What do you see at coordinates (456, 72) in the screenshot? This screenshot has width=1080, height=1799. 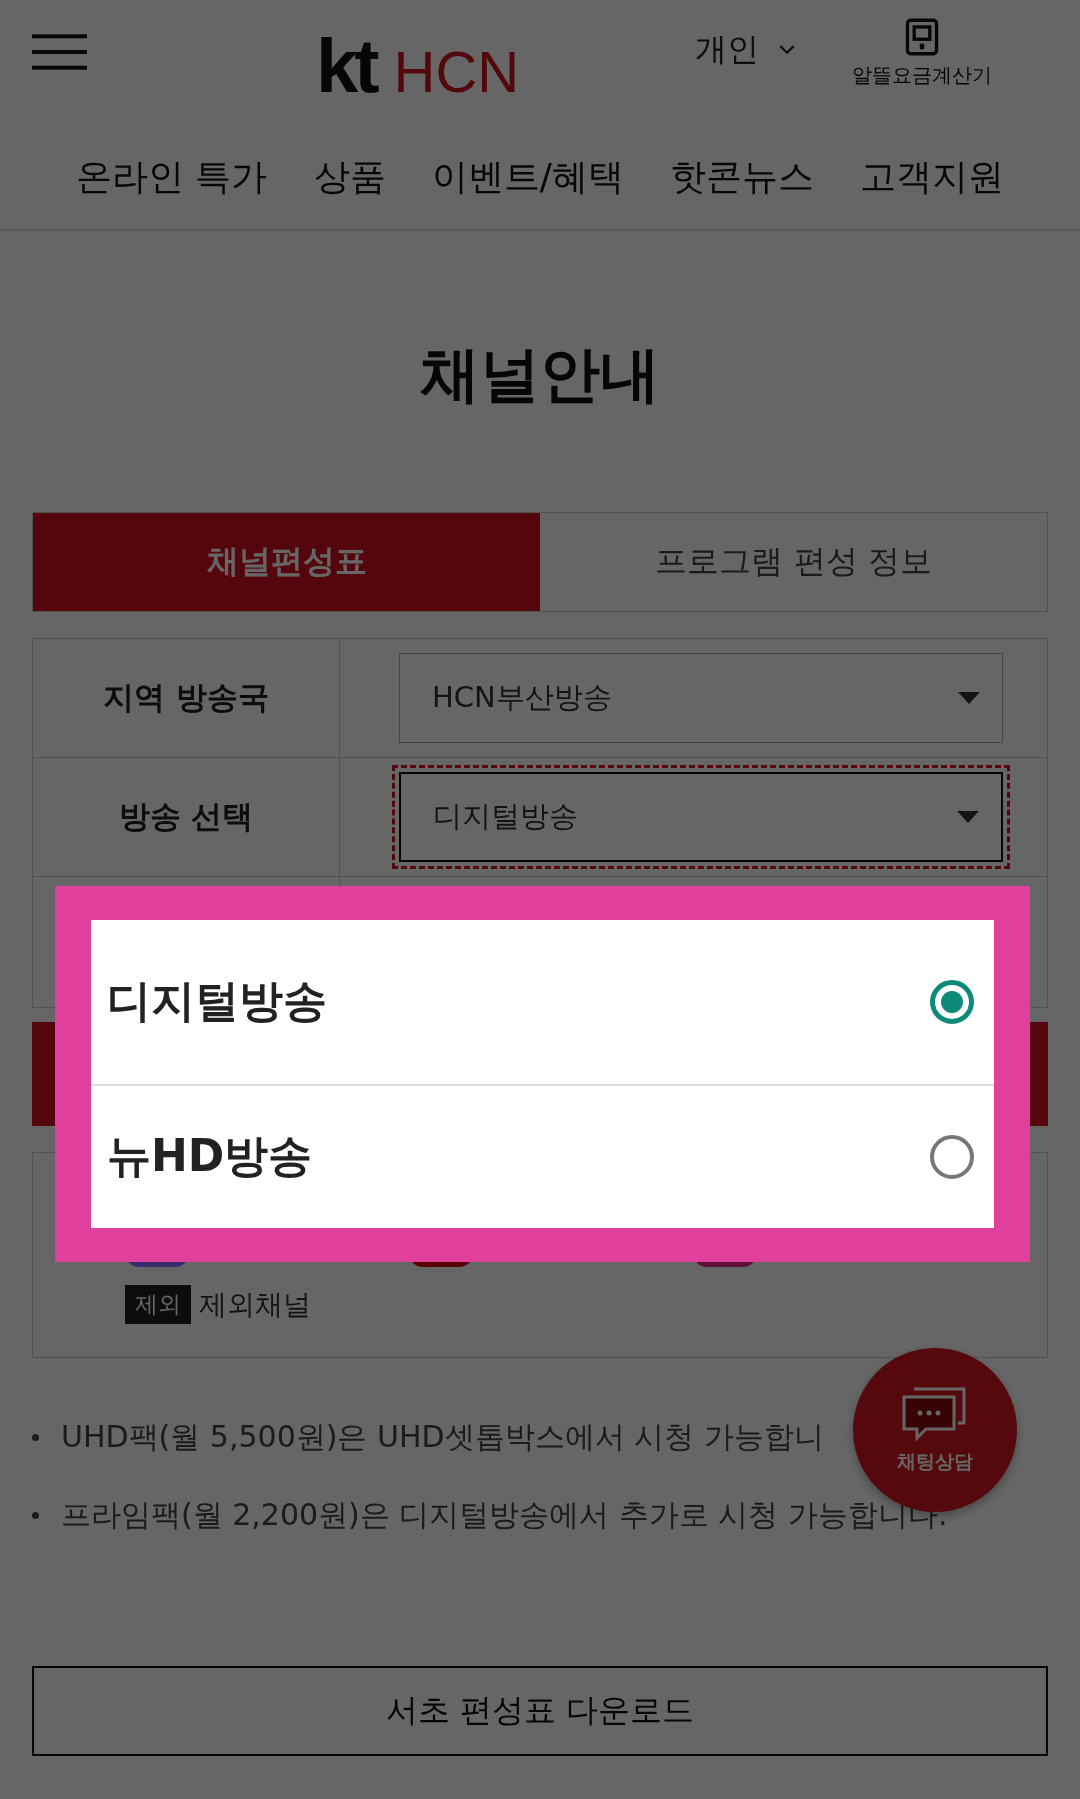 I see `logo-brand: HCN` at bounding box center [456, 72].